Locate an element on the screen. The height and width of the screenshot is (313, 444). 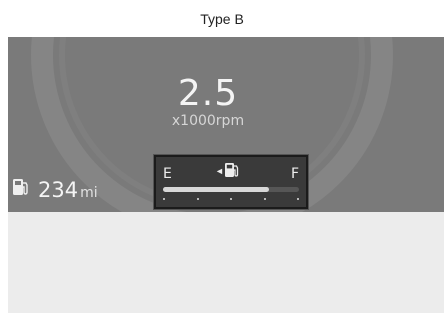
range-value: 234 is located at coordinates (58, 190).